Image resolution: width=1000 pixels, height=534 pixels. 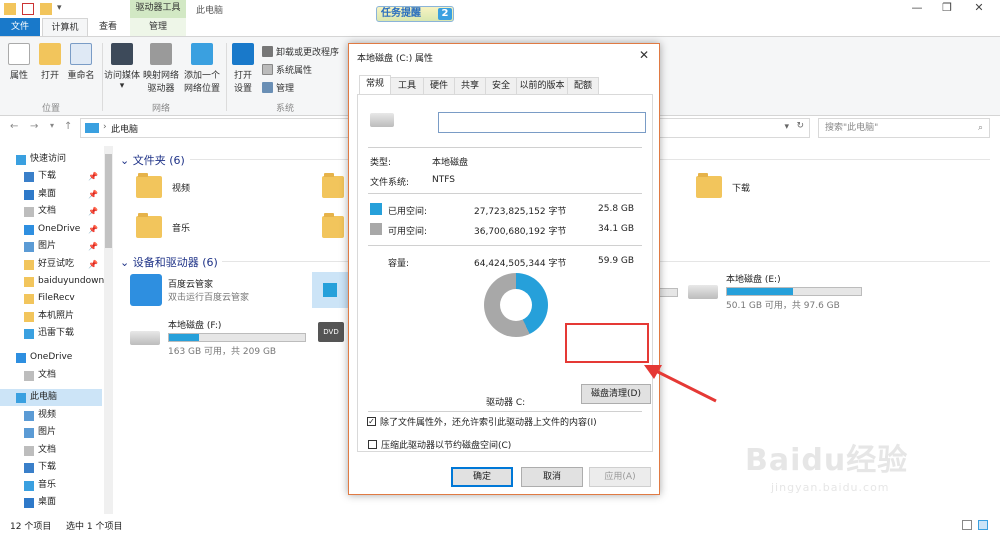 What do you see at coordinates (81, 62) in the screenshot?
I see `rename-button: 重命名` at bounding box center [81, 62].